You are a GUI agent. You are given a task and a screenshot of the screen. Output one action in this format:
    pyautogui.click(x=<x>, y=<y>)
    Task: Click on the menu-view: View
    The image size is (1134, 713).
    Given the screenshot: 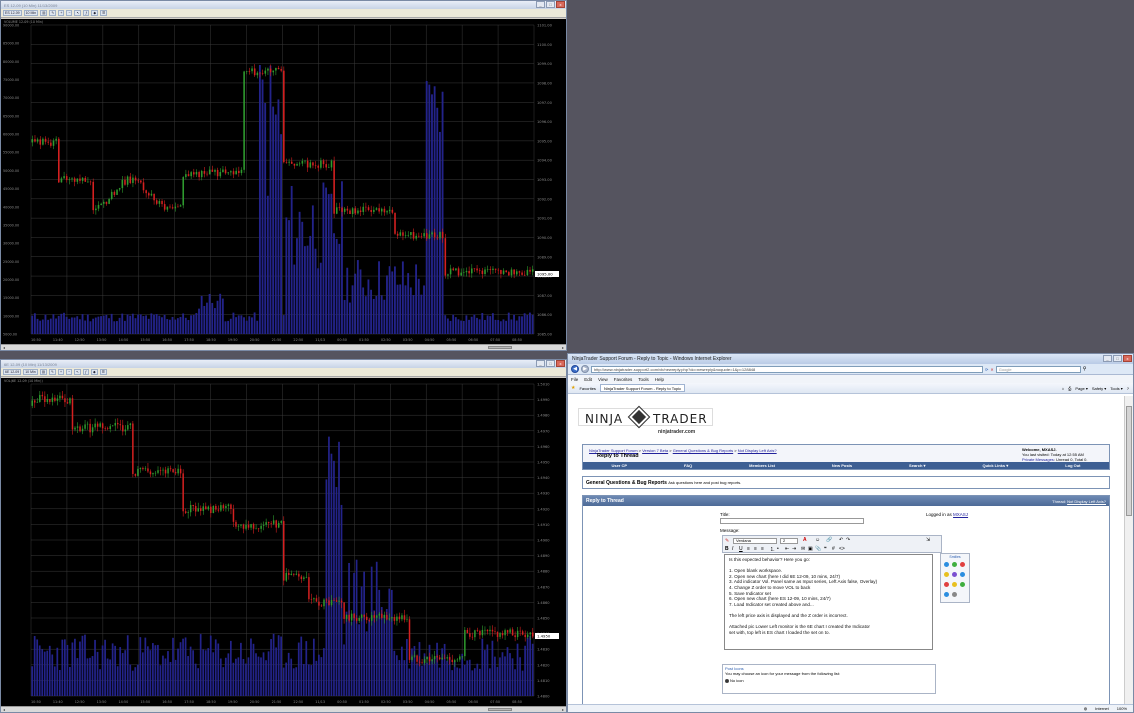 What is the action you would take?
    pyautogui.click(x=603, y=379)
    